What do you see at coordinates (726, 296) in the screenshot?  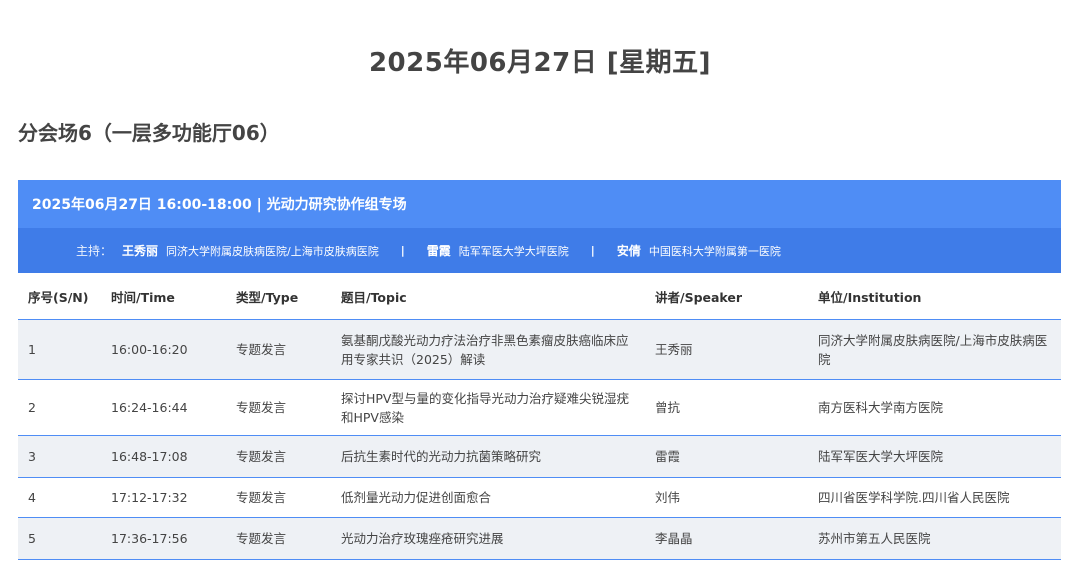 I see `header-speaker: 讲者/Speaker` at bounding box center [726, 296].